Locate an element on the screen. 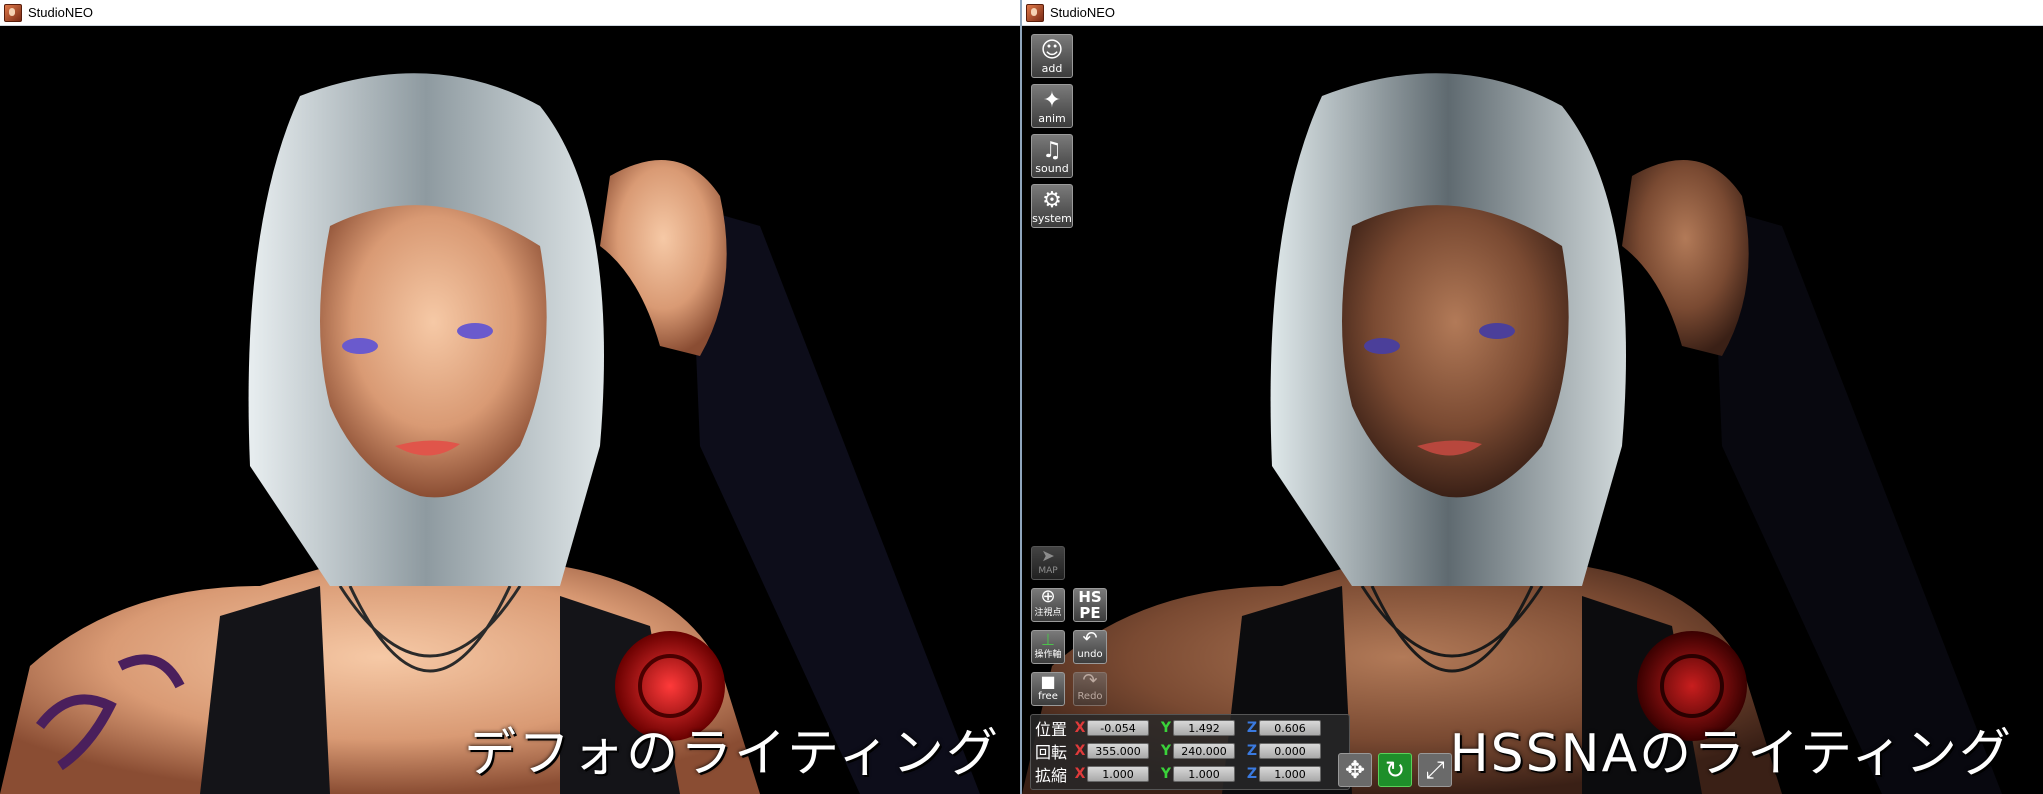 The height and width of the screenshot is (794, 2043). hspe-button: HS PE is located at coordinates (1090, 605).